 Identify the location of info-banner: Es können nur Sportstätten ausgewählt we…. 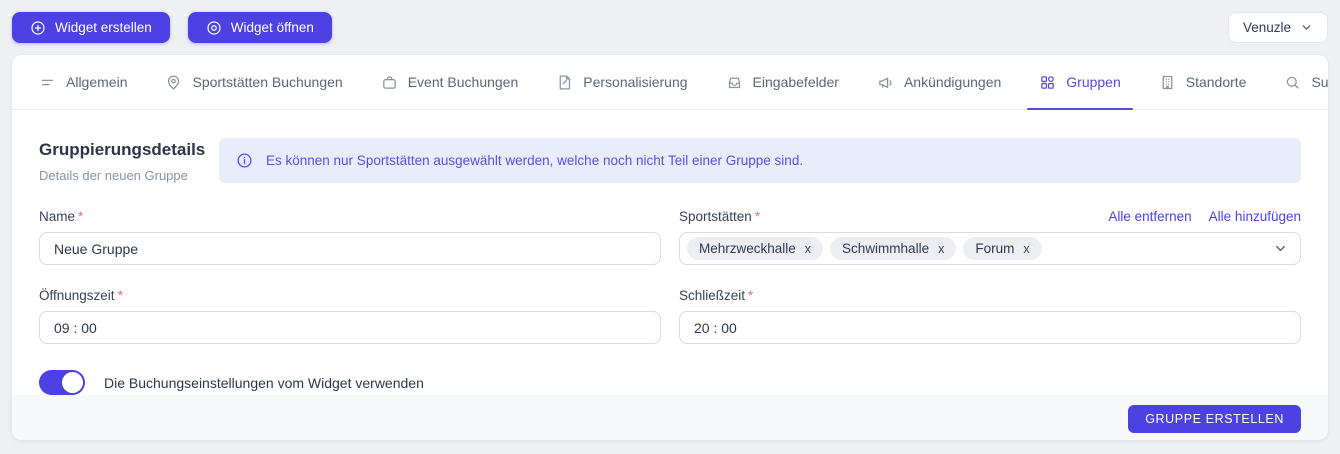
(760, 160).